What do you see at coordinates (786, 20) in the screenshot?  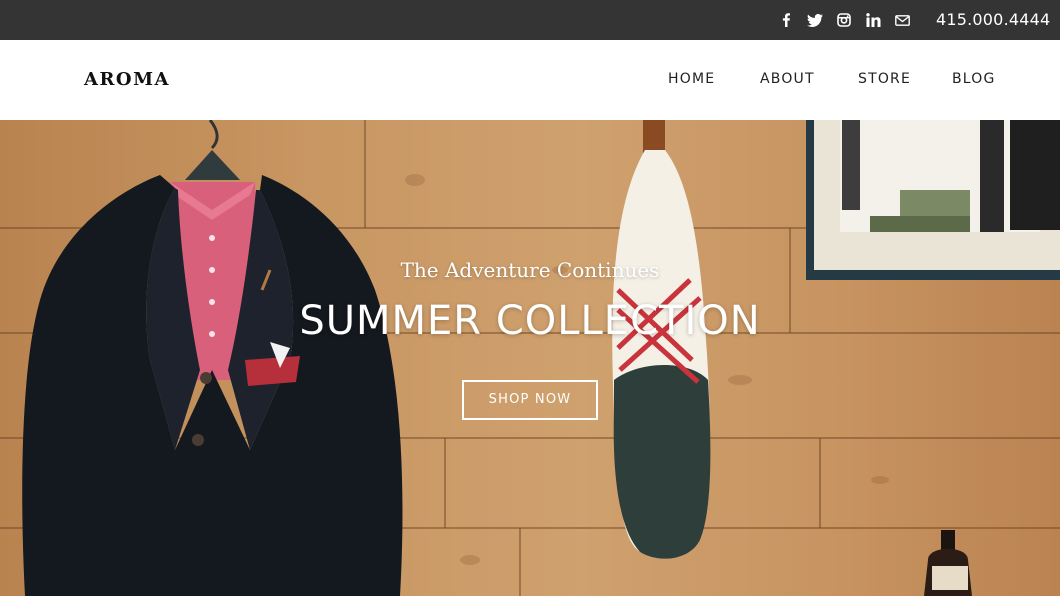 I see `facebook-icon` at bounding box center [786, 20].